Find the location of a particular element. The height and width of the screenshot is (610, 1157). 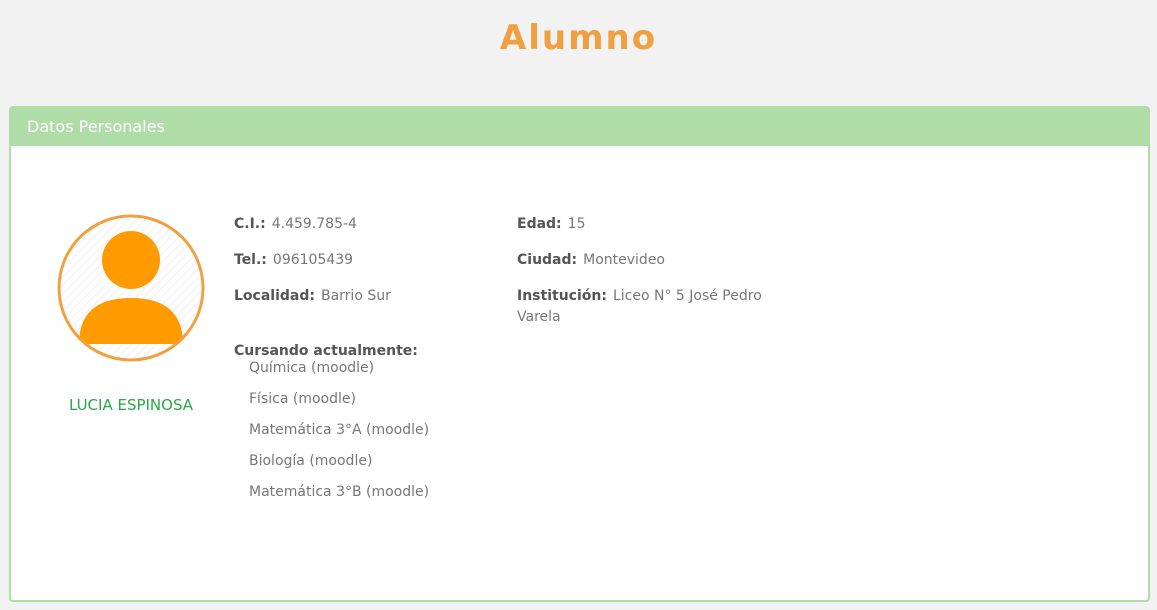

page-title: Alumno is located at coordinates (578, 38).